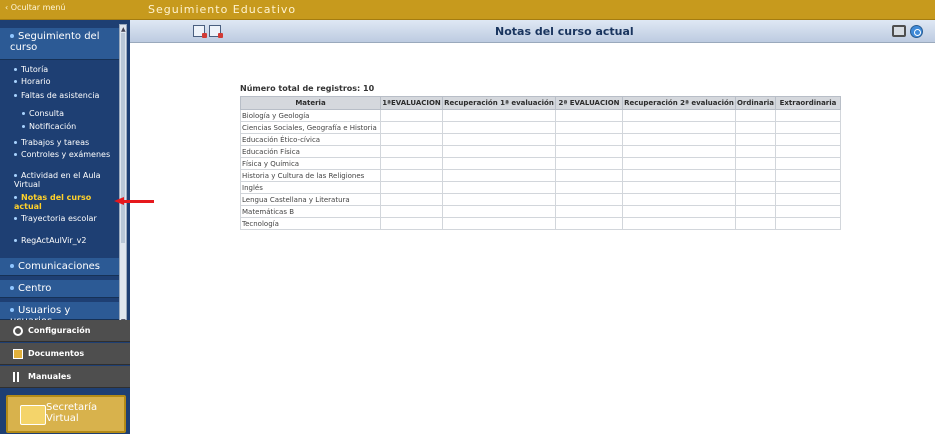  I want to click on subject-cell: Historia y Cultura de las Religiones, so click(310, 175).